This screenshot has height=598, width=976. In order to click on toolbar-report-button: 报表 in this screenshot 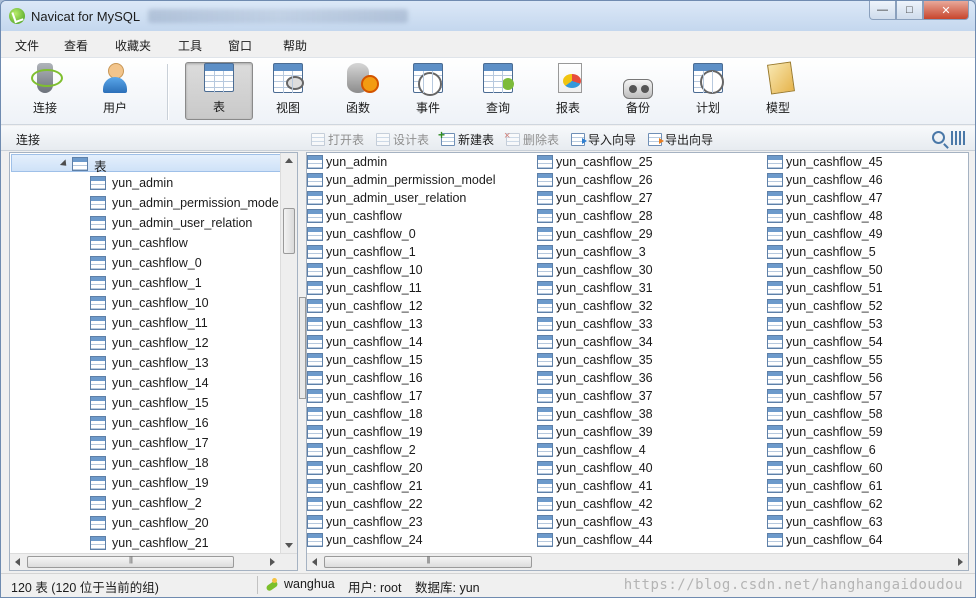, I will do `click(568, 91)`.